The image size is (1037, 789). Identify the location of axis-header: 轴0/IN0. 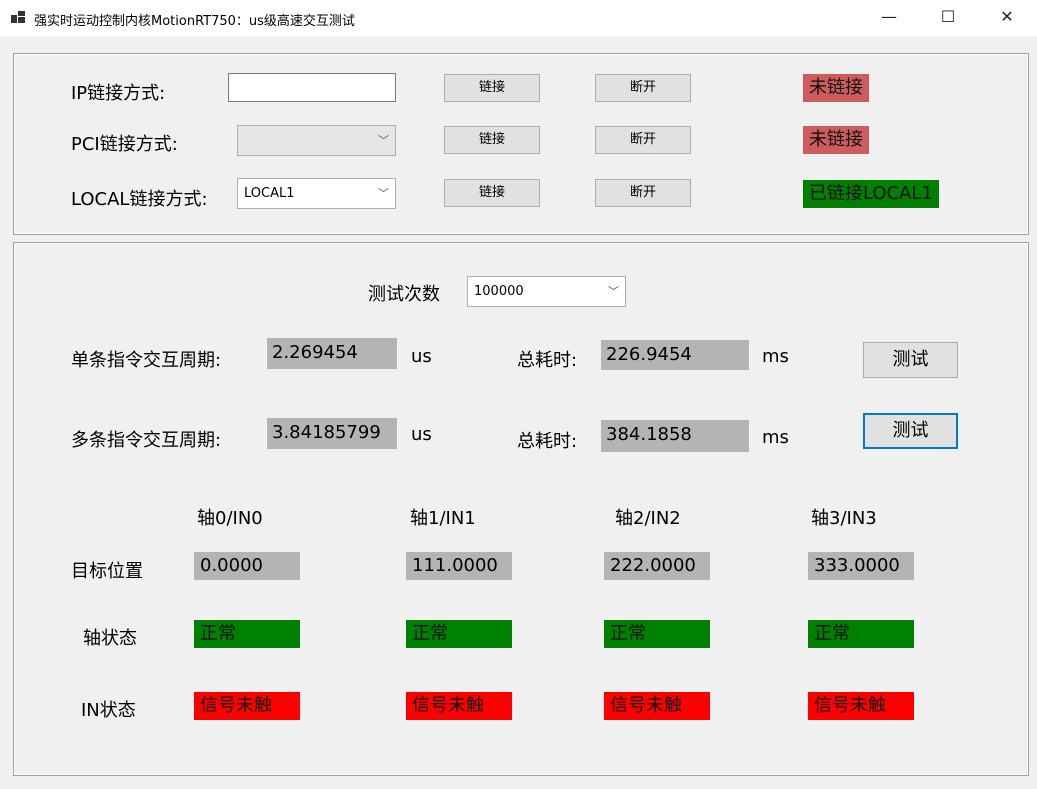
(230, 518).